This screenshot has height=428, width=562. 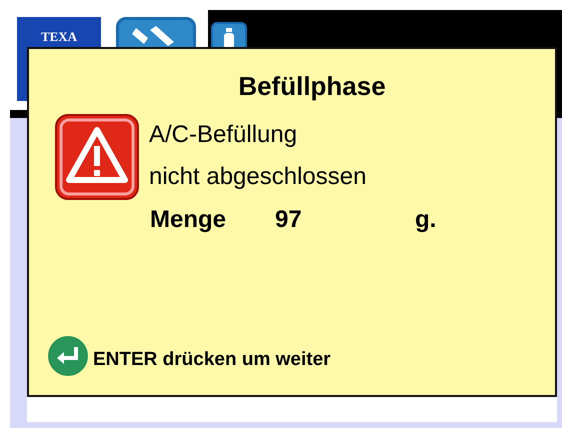 I want to click on hint-text: ENTER drücken um weiter, so click(x=212, y=360).